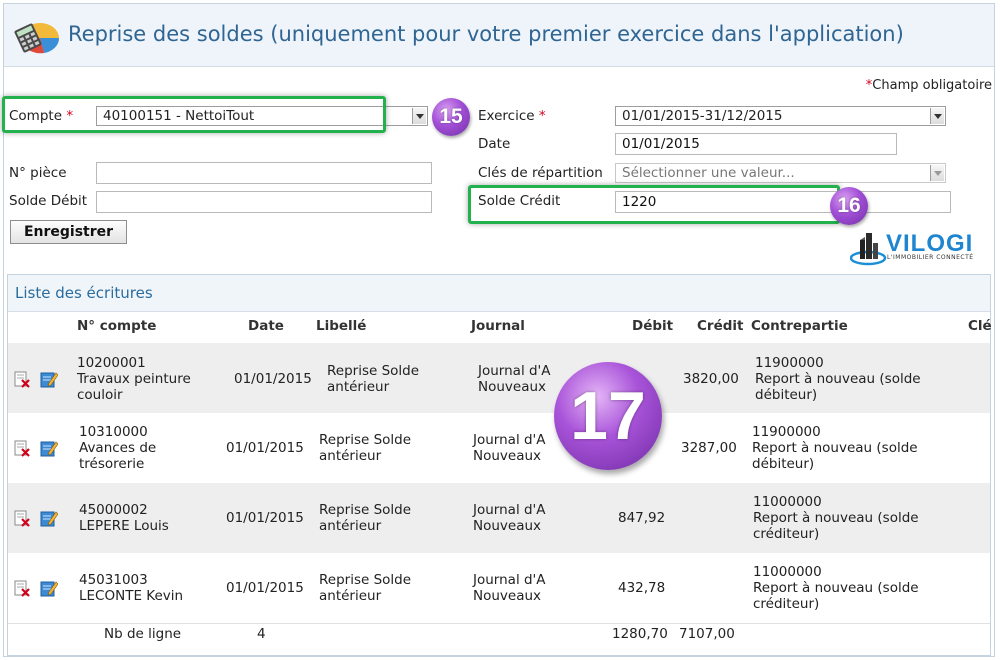  Describe the element at coordinates (498, 326) in the screenshot. I see `col-journal: Journal` at that location.